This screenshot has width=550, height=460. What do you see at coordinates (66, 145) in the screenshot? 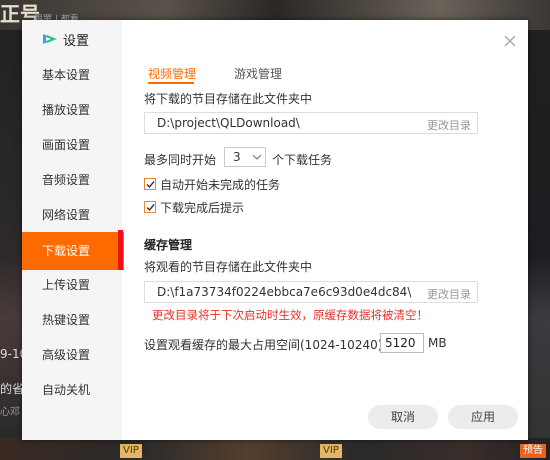
I see `sidebar-item-label: 画面设置` at bounding box center [66, 145].